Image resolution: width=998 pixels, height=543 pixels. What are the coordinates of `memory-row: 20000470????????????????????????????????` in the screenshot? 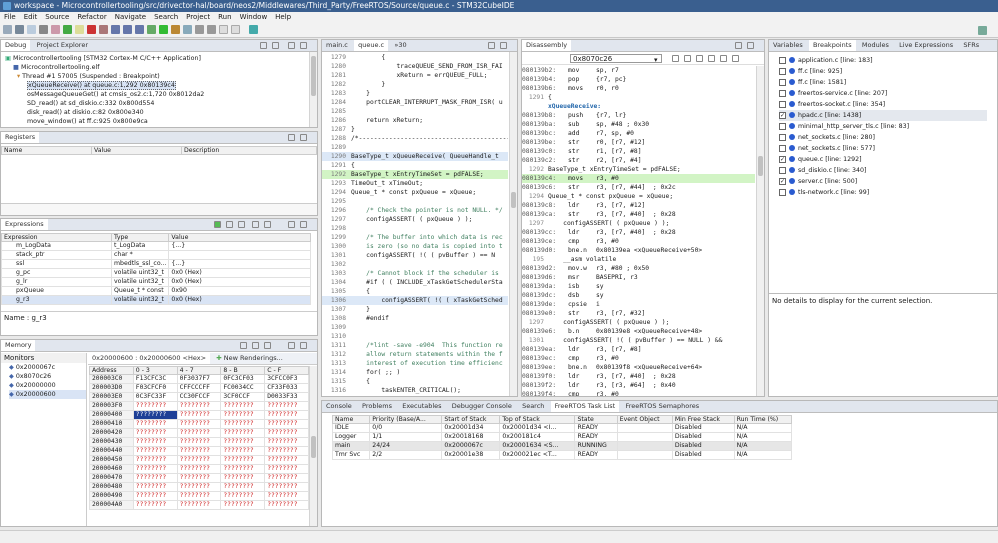 It's located at (199, 478).